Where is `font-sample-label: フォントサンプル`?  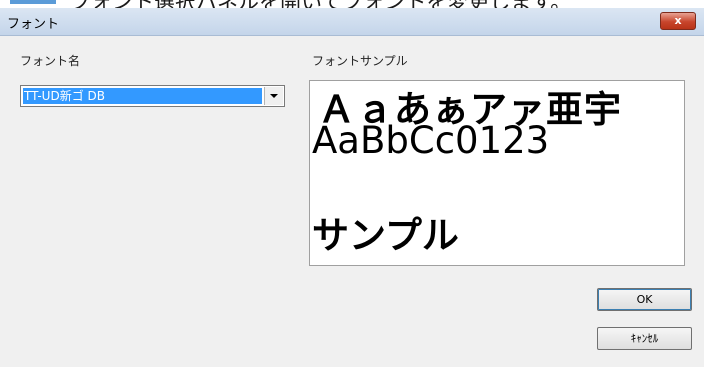
font-sample-label: フォントサンプル is located at coordinates (360, 61).